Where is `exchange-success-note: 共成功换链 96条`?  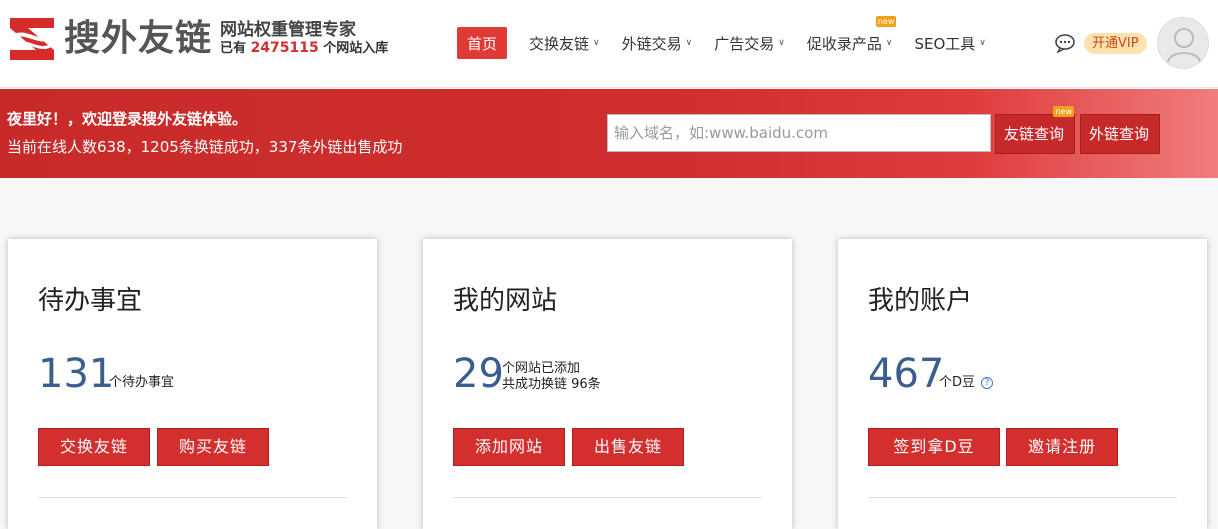 exchange-success-note: 共成功换链 96条 is located at coordinates (551, 384).